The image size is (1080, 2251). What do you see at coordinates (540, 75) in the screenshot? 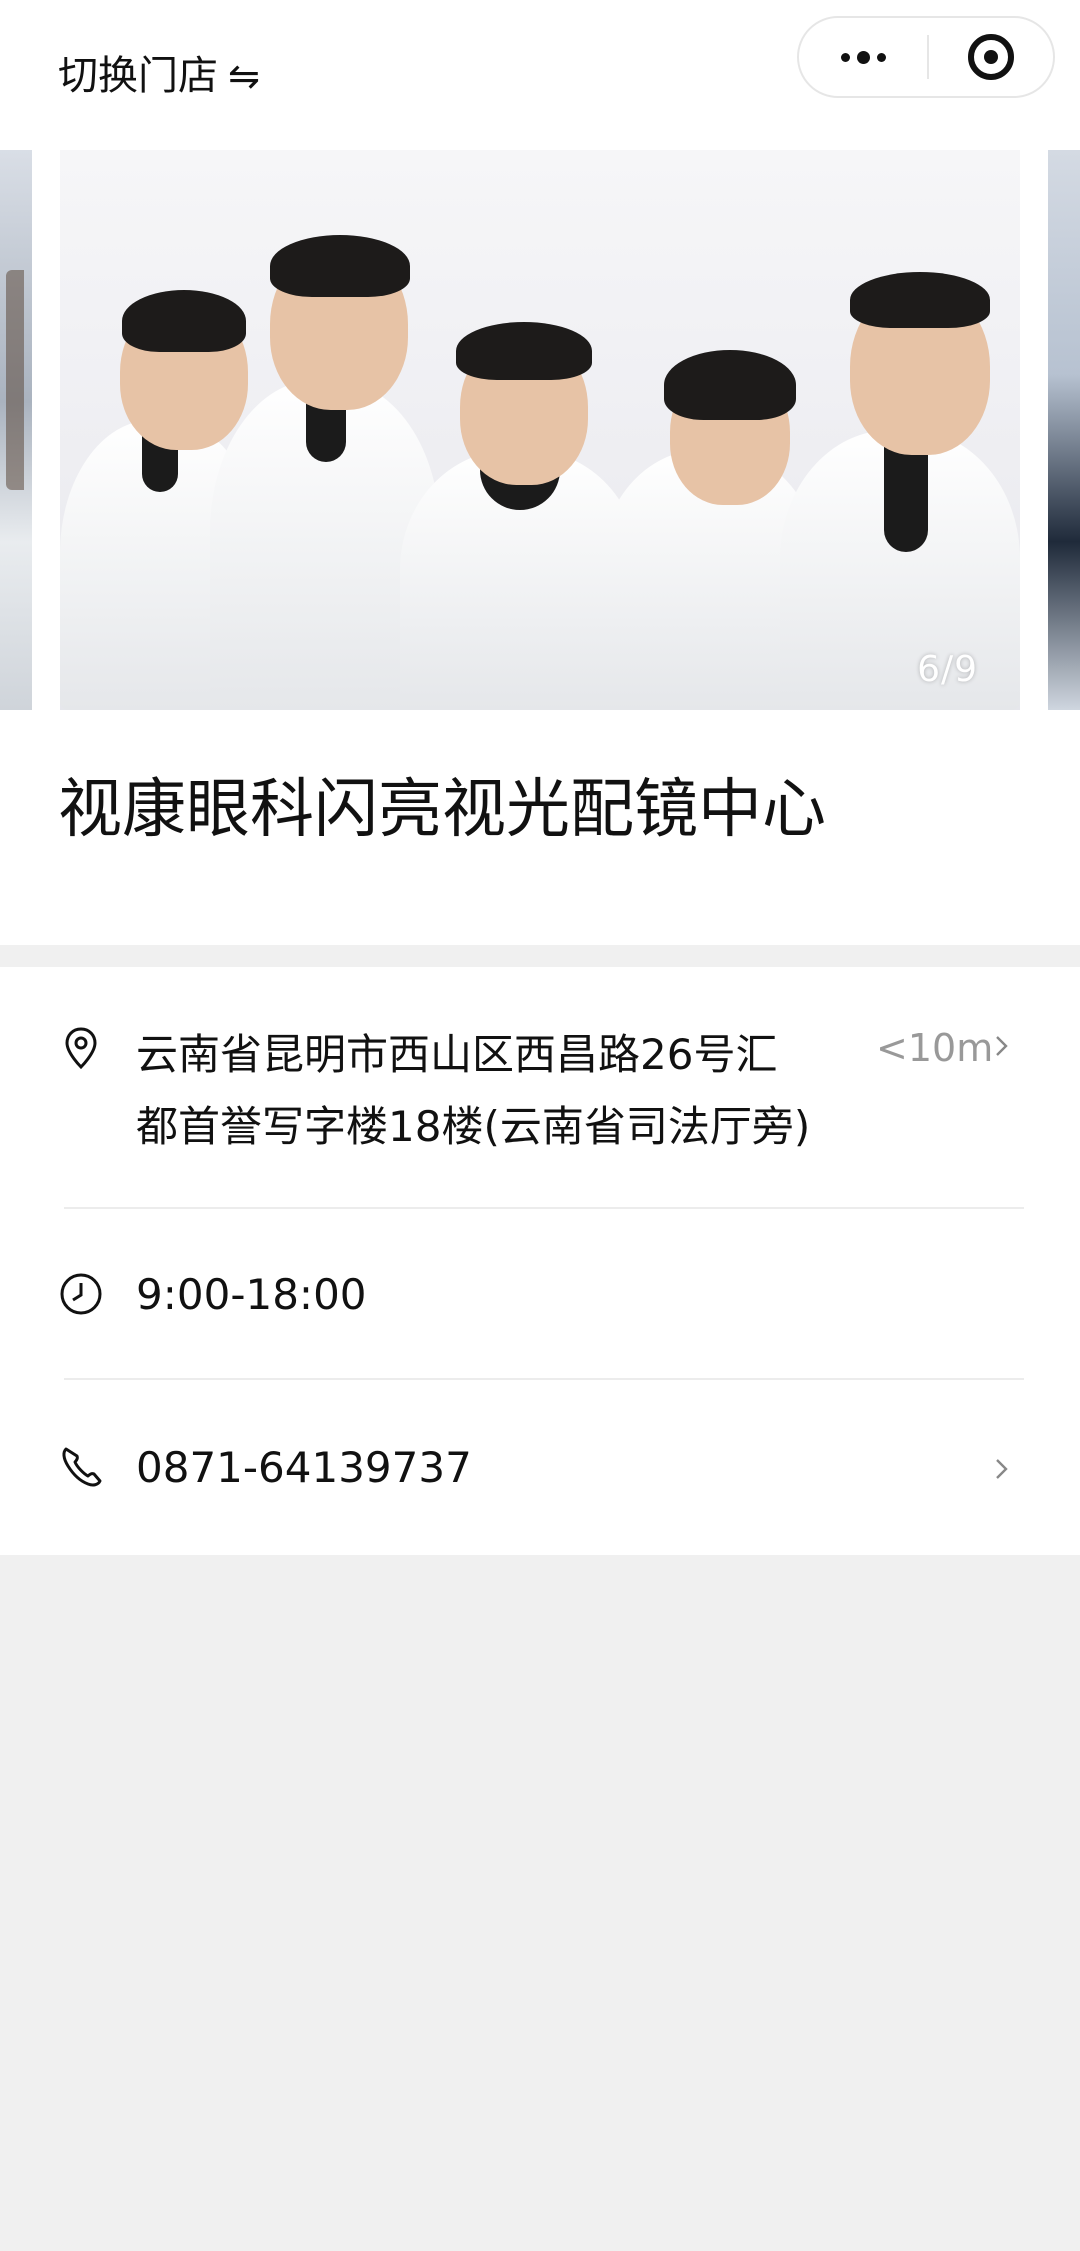
I see `navigation-bar: 切换门店 ⇋` at bounding box center [540, 75].